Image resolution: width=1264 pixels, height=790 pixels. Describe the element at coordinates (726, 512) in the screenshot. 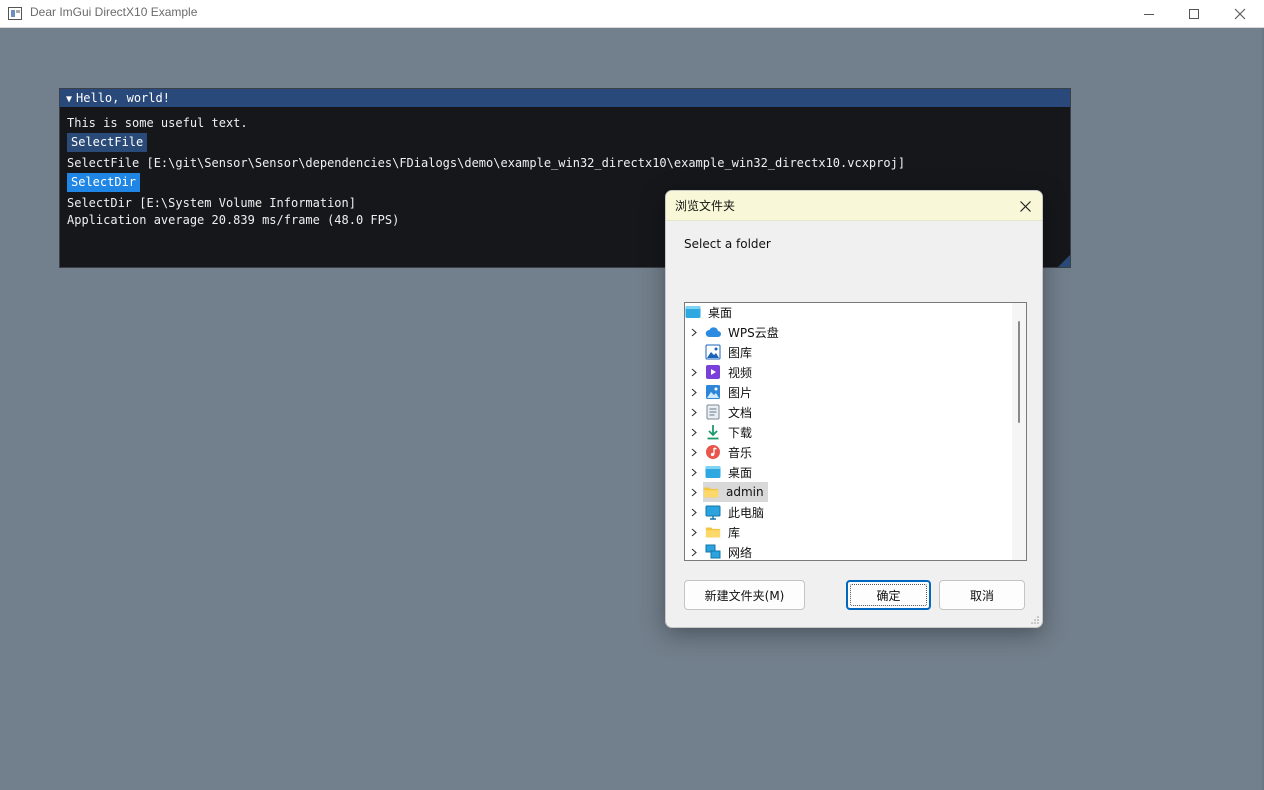

I see `tree-item: 此电脑` at that location.